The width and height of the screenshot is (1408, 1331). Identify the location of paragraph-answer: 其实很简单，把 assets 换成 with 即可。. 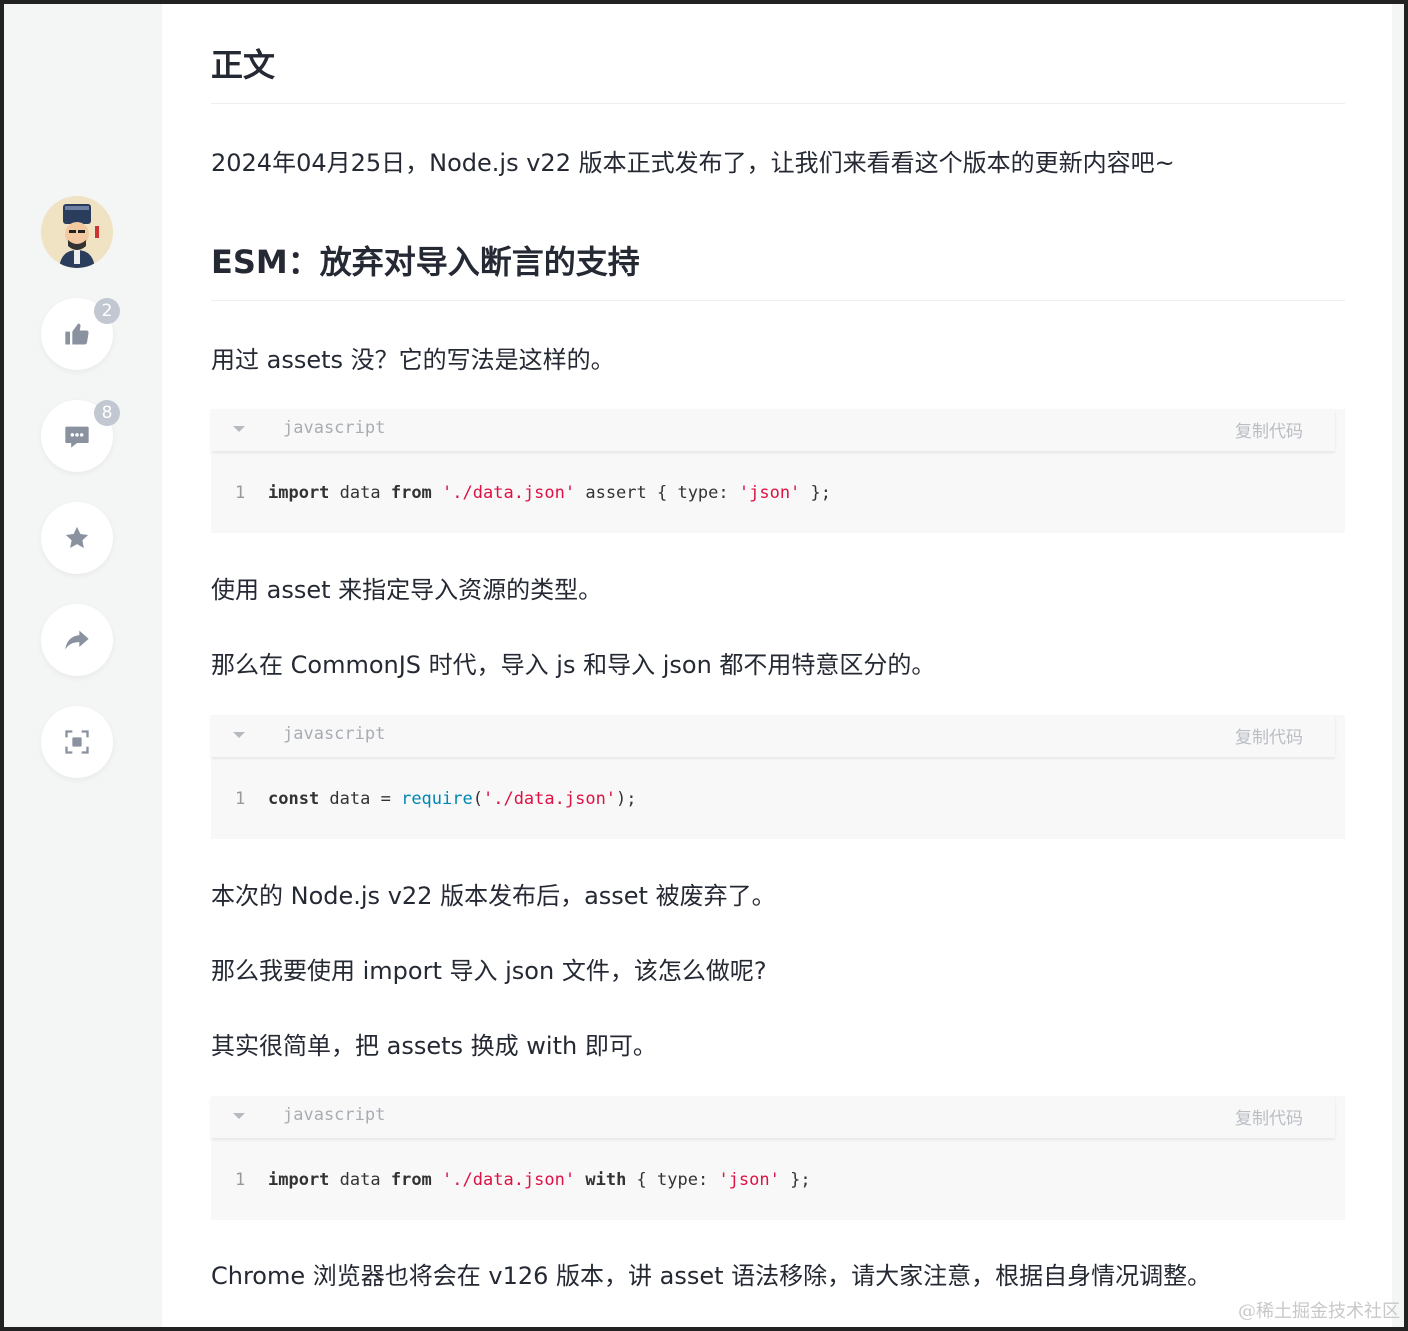
(434, 1046).